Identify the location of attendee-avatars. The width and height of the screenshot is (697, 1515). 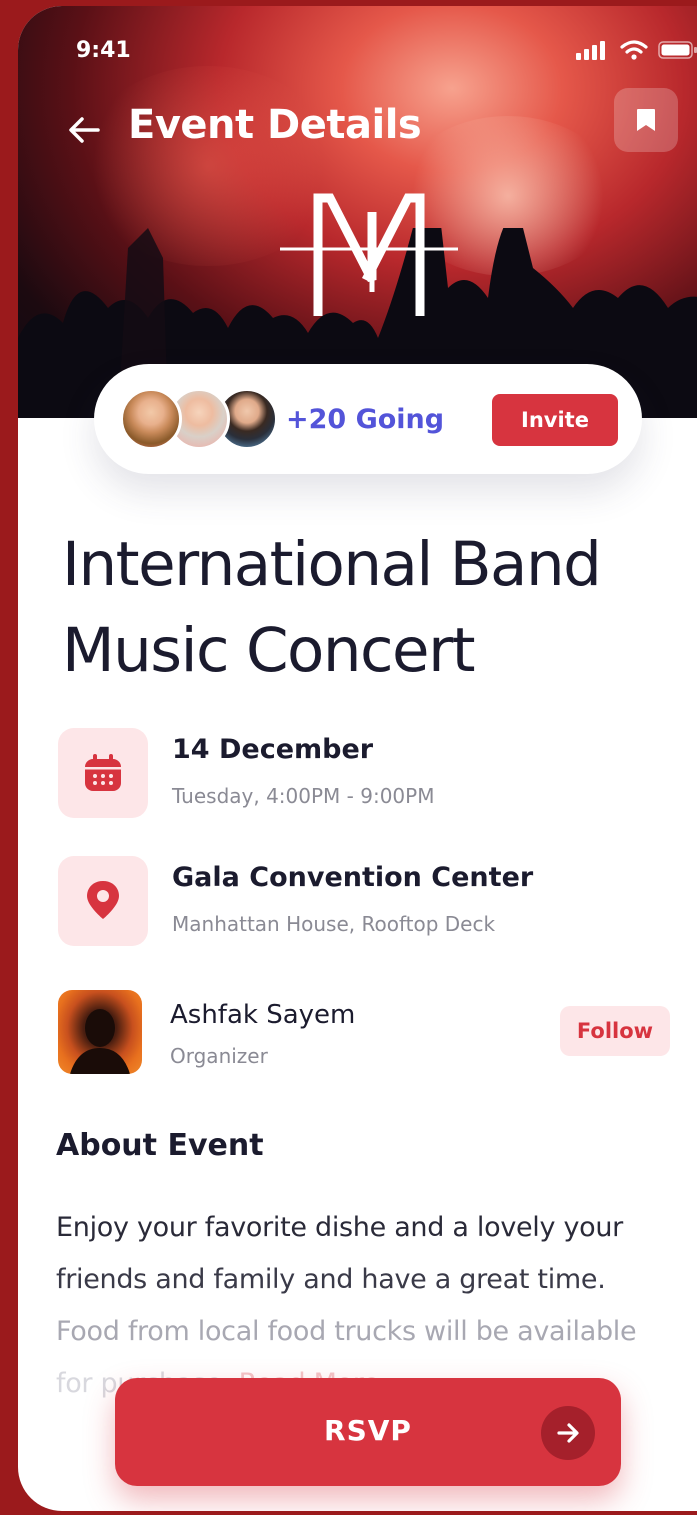
(200, 420).